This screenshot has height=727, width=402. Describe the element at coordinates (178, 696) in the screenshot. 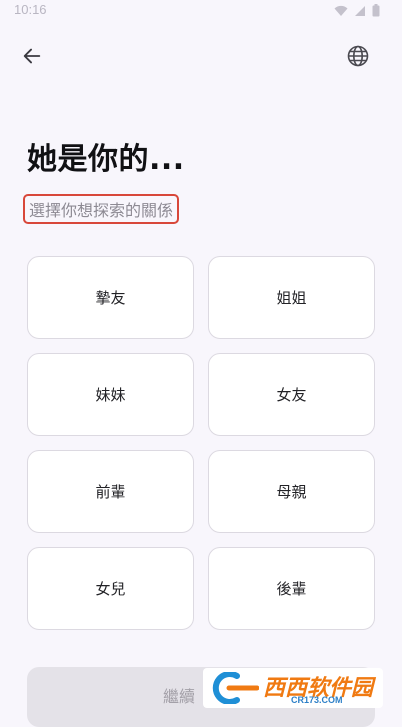

I see `continue-label: 繼續` at that location.